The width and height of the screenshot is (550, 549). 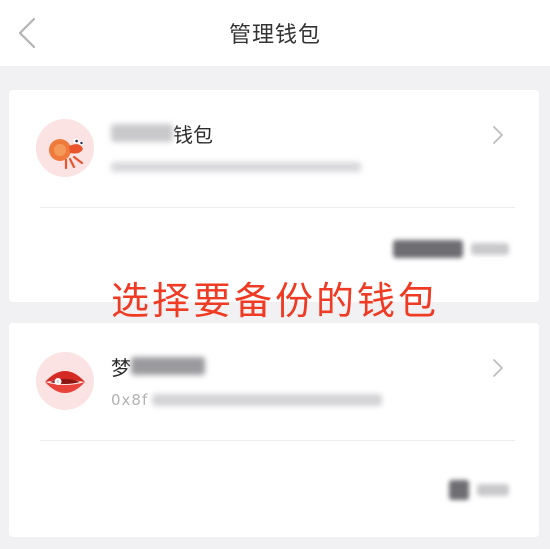 What do you see at coordinates (274, 35) in the screenshot?
I see `page-title: 管理钱包` at bounding box center [274, 35].